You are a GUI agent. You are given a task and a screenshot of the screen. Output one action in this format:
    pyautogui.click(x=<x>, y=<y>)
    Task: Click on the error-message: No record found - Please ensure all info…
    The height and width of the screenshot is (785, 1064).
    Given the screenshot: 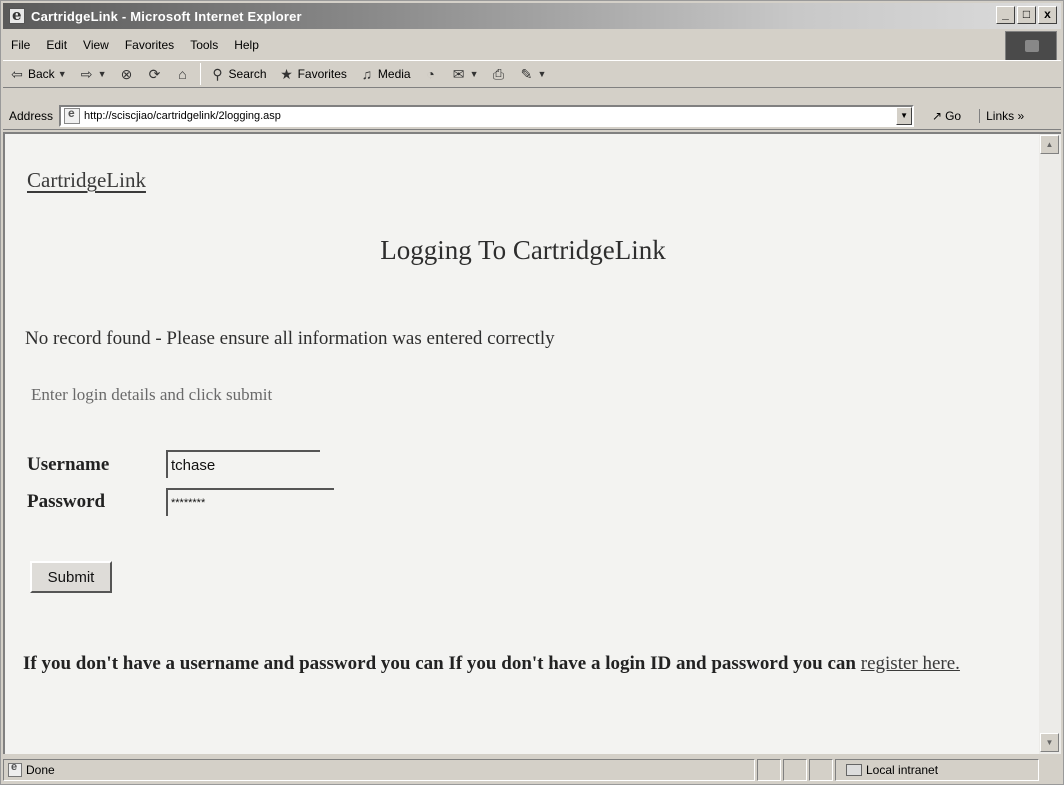 What is the action you would take?
    pyautogui.click(x=290, y=338)
    